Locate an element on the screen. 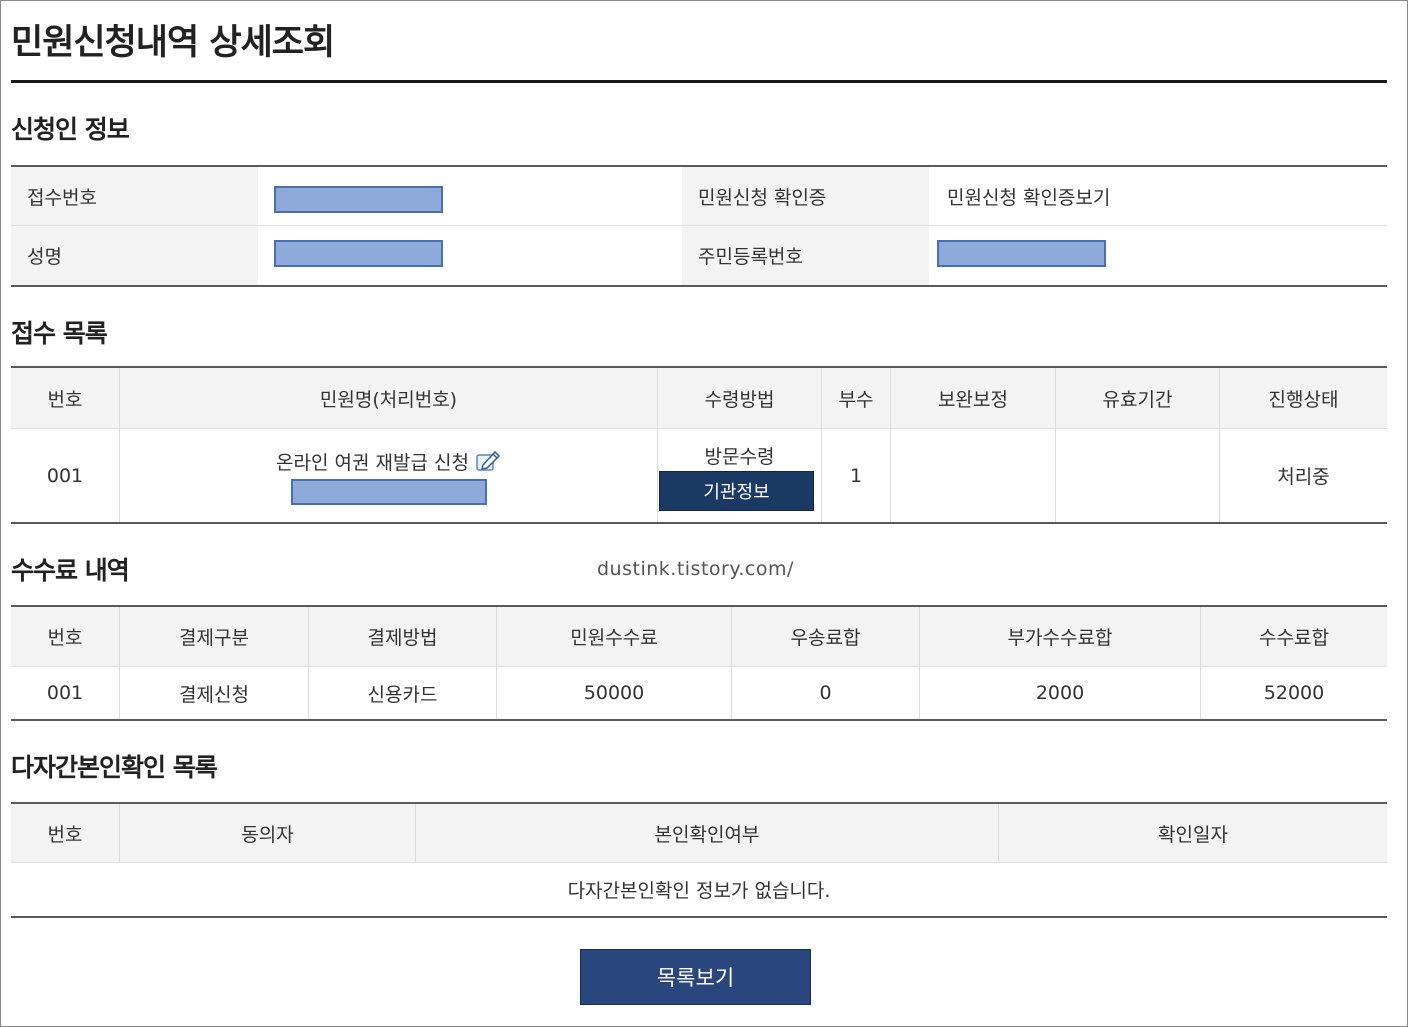  receipt-no-redacted is located at coordinates (358, 199).